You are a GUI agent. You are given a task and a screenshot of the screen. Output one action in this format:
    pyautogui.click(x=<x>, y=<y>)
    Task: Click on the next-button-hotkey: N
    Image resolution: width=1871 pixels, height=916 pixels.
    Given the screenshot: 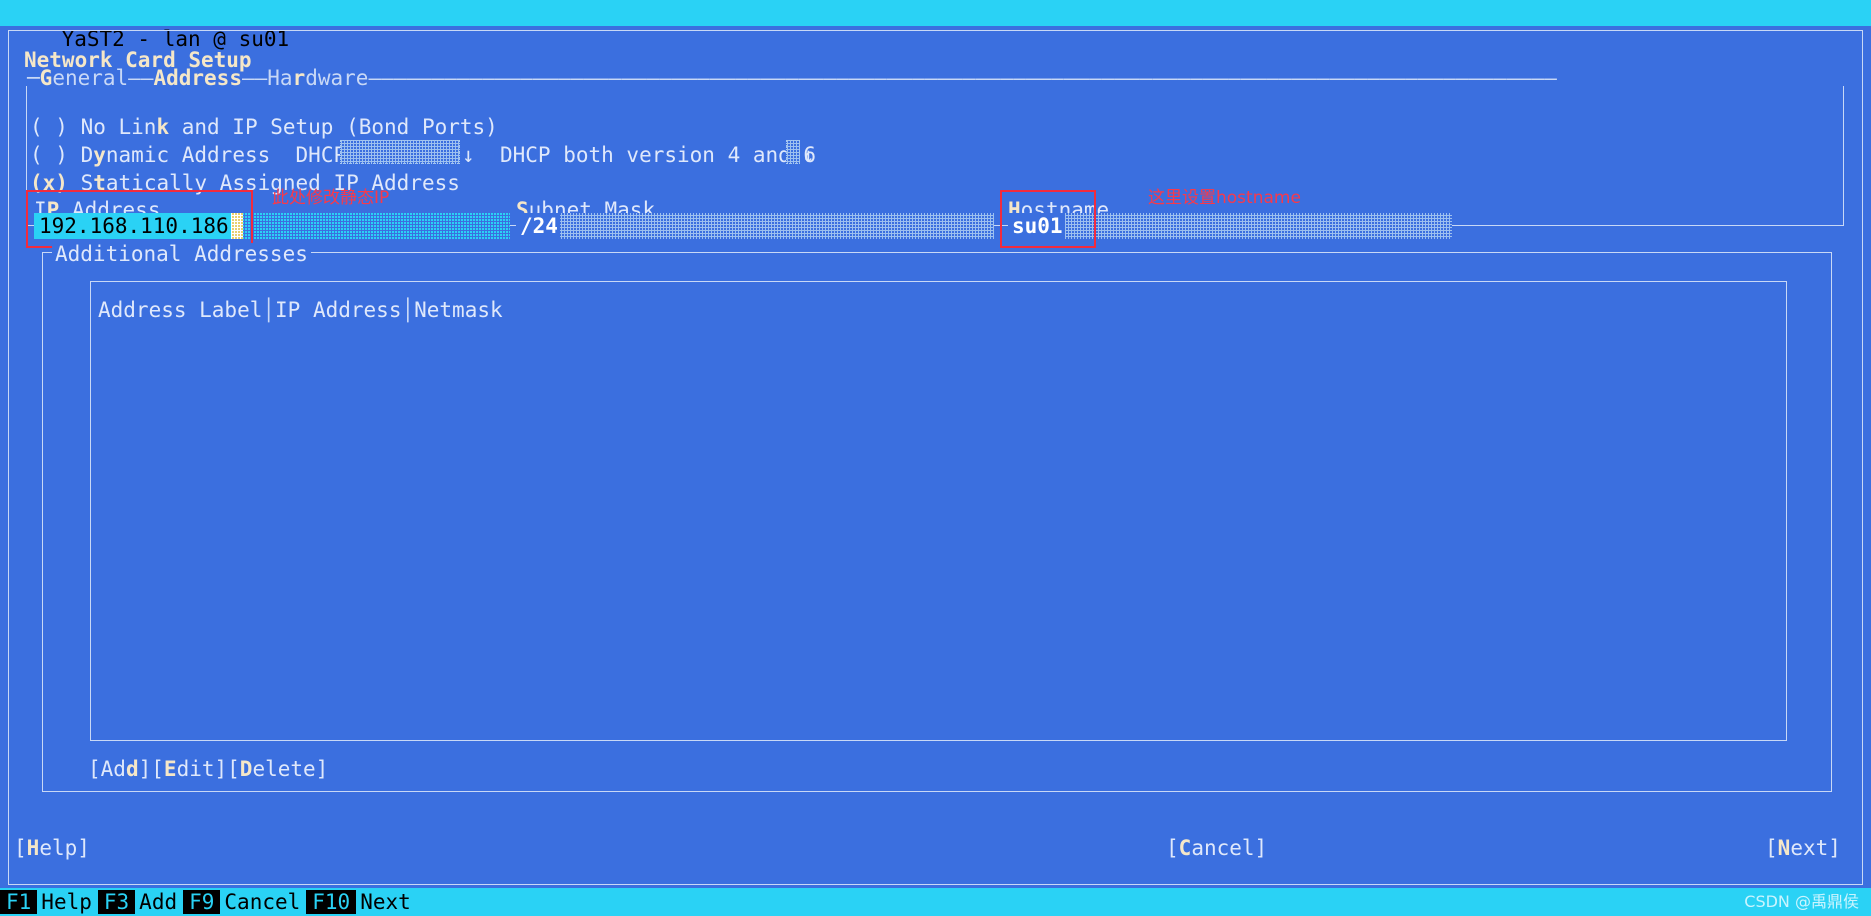 What is the action you would take?
    pyautogui.click(x=1784, y=848)
    